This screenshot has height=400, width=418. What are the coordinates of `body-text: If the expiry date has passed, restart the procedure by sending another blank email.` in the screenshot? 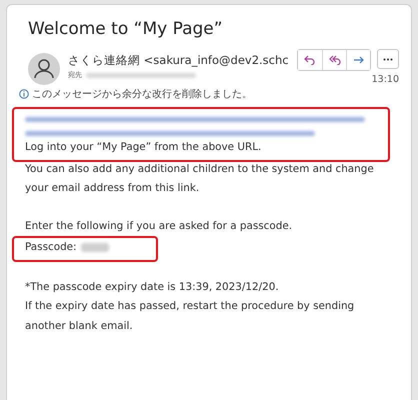 It's located at (190, 316).